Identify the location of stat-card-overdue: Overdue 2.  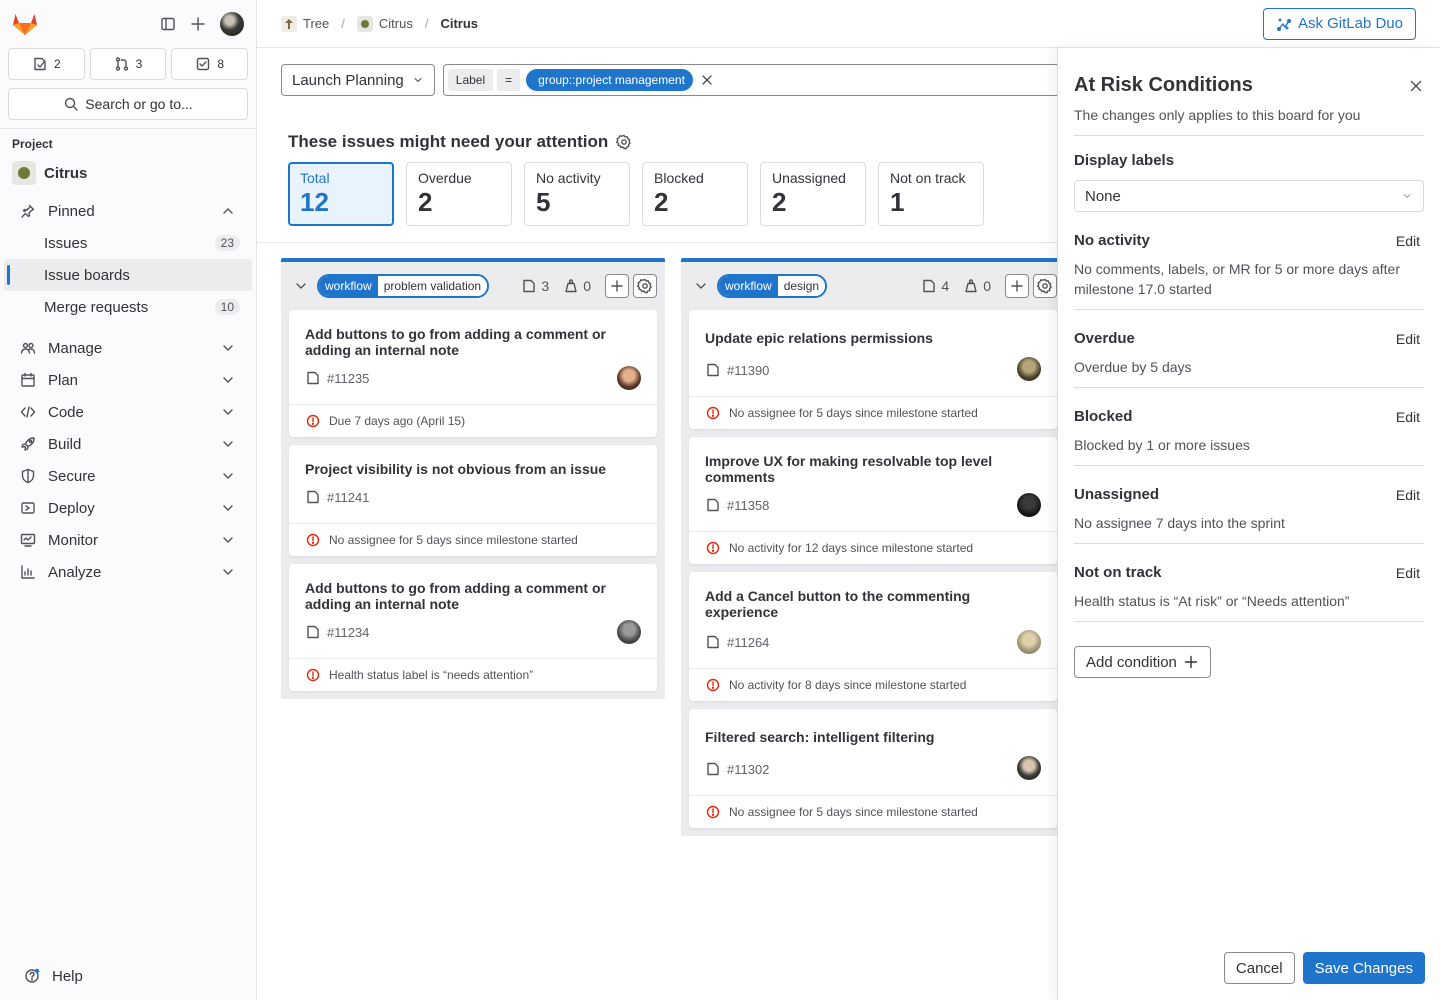
(459, 194).